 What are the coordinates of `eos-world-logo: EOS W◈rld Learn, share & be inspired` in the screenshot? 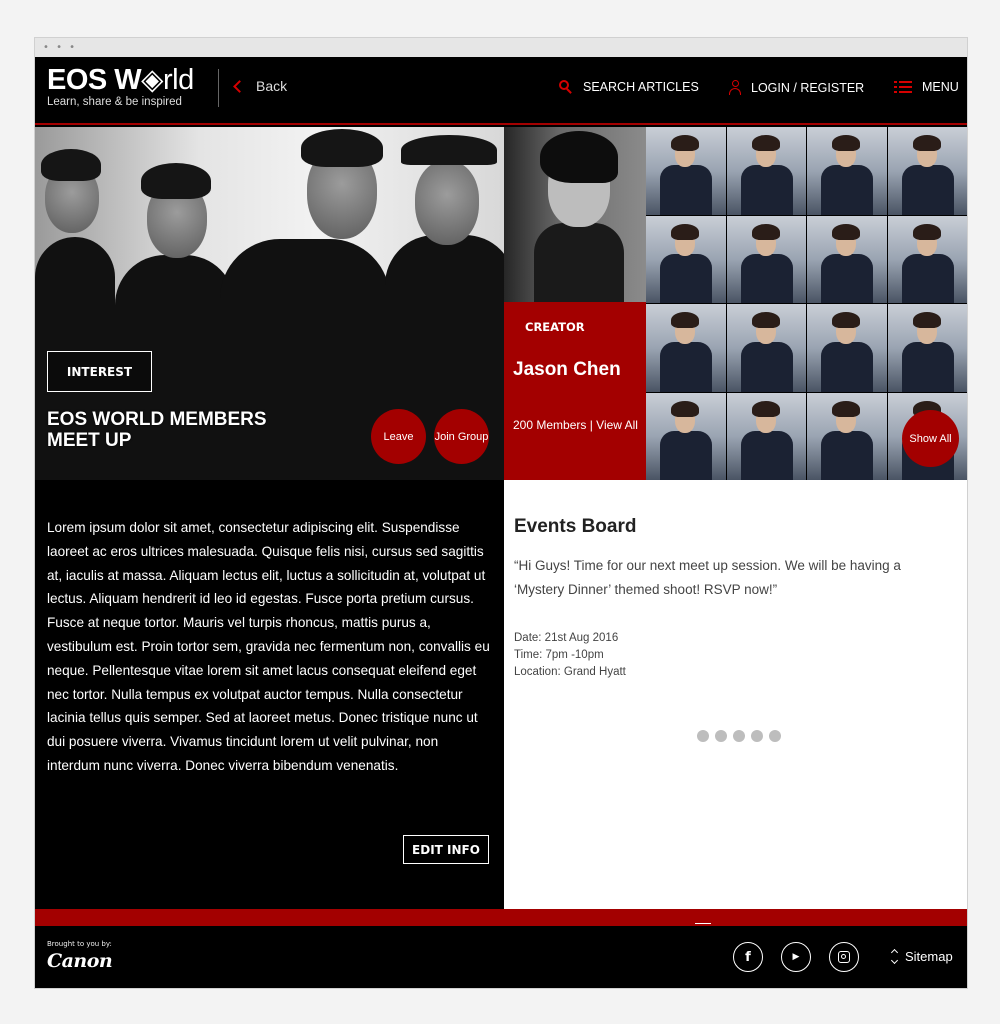 It's located at (120, 87).